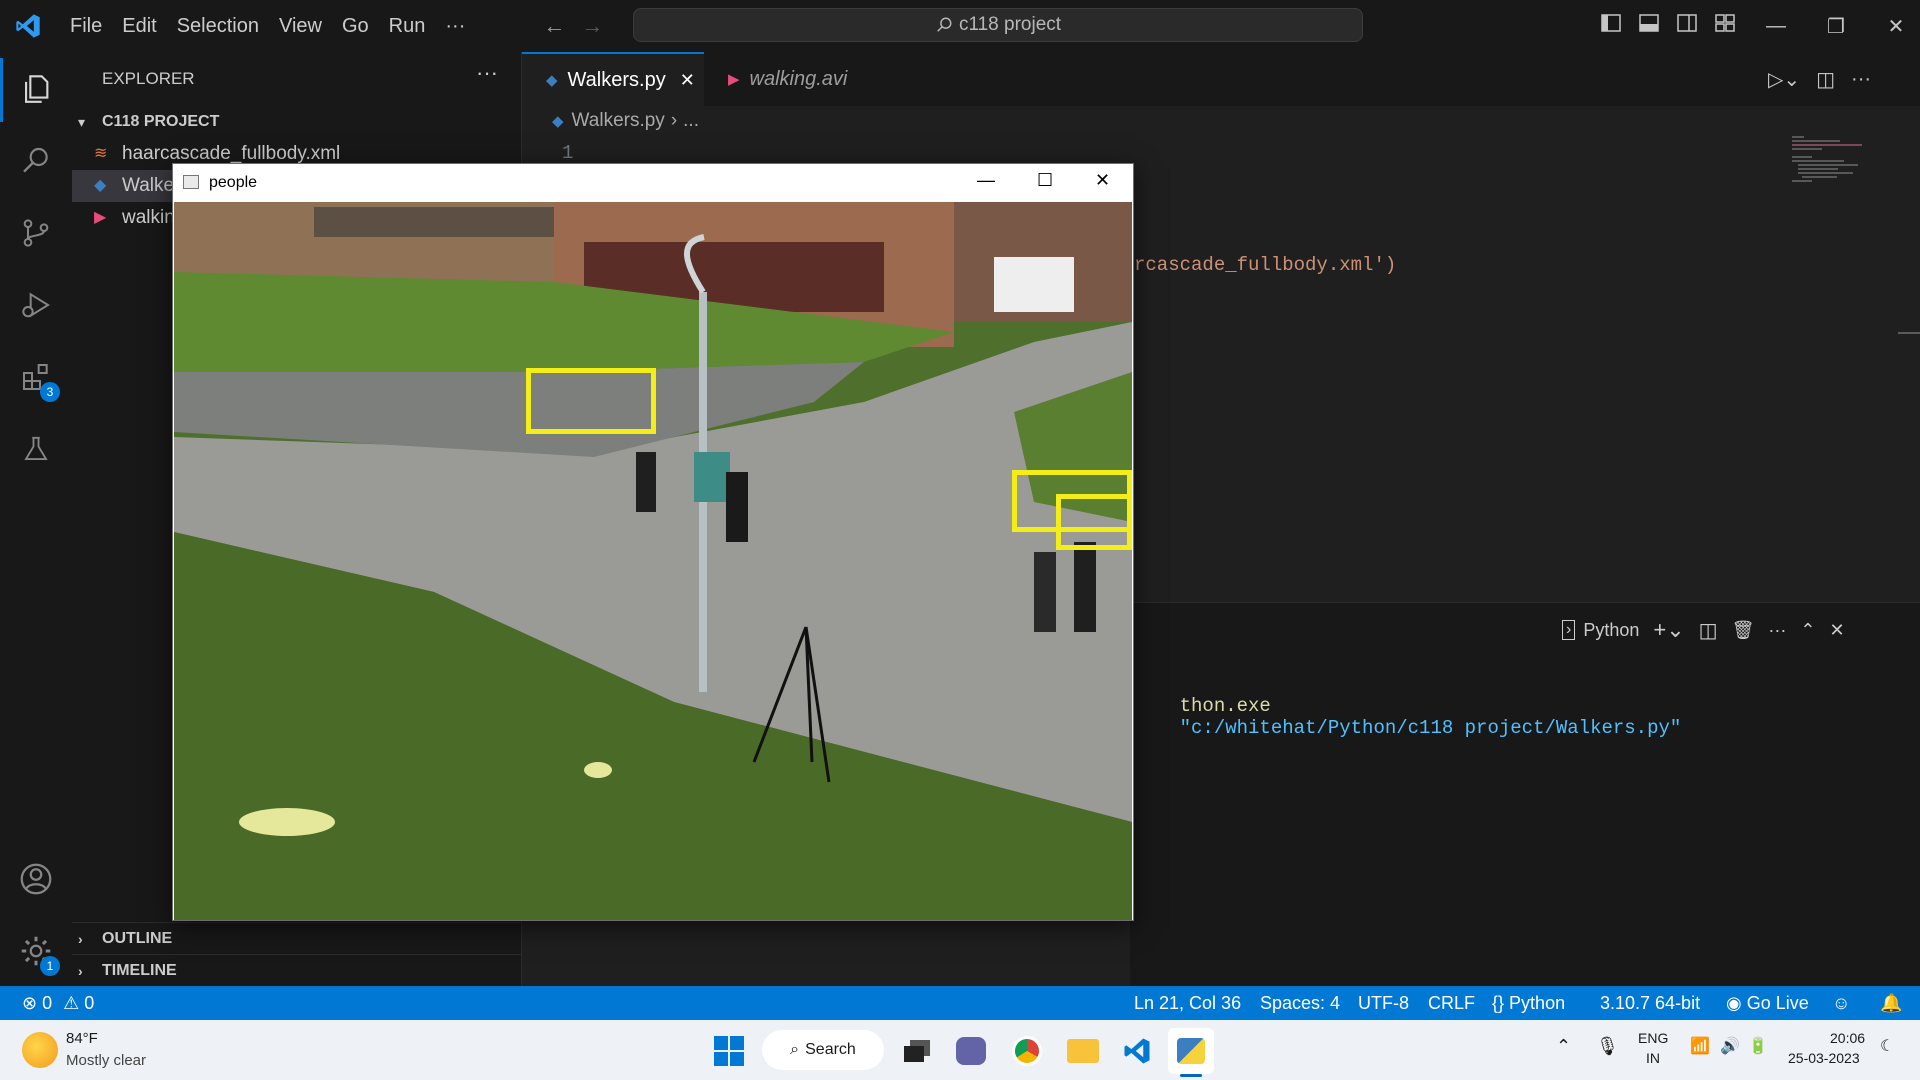 This screenshot has height=1080, width=1920. What do you see at coordinates (218, 26) in the screenshot?
I see `menu-selection: Selection` at bounding box center [218, 26].